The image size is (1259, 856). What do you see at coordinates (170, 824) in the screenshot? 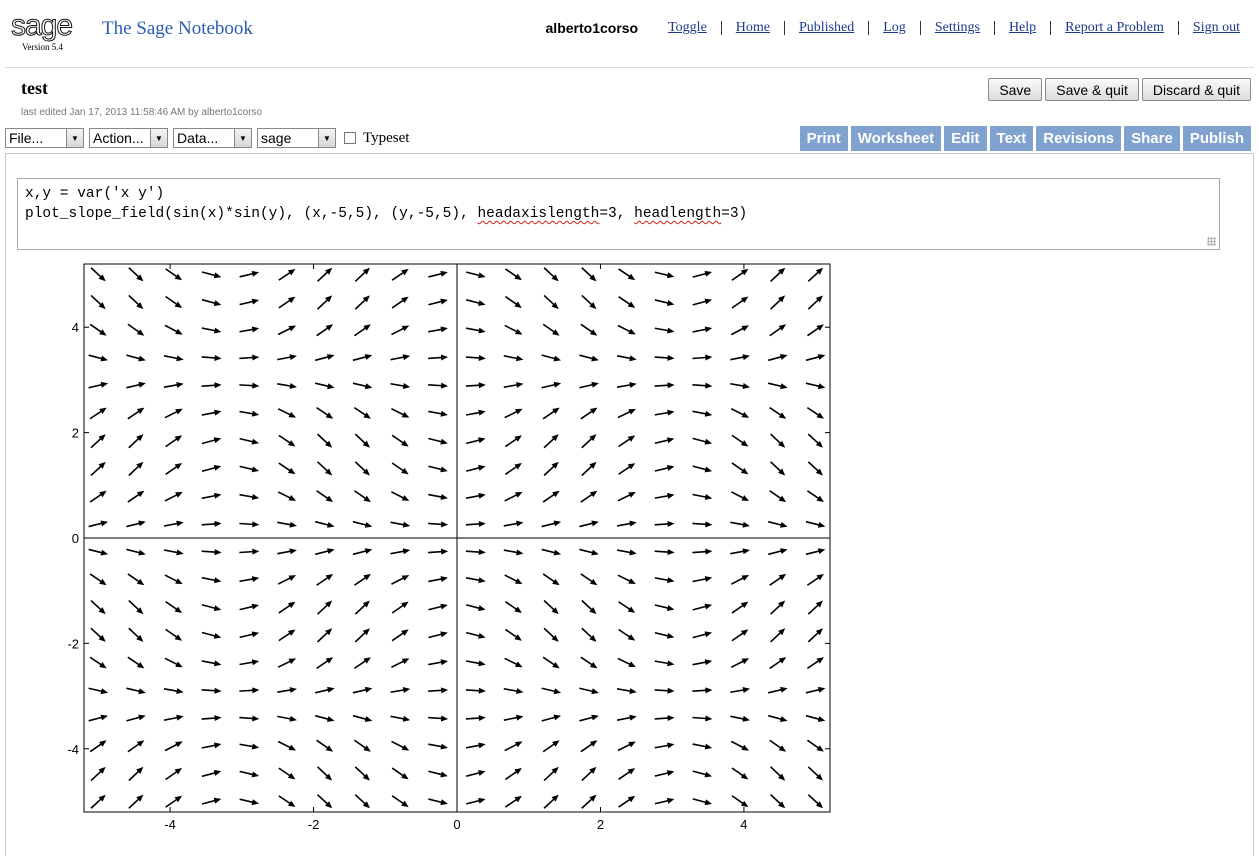
I see `x-tick-label: -4` at bounding box center [170, 824].